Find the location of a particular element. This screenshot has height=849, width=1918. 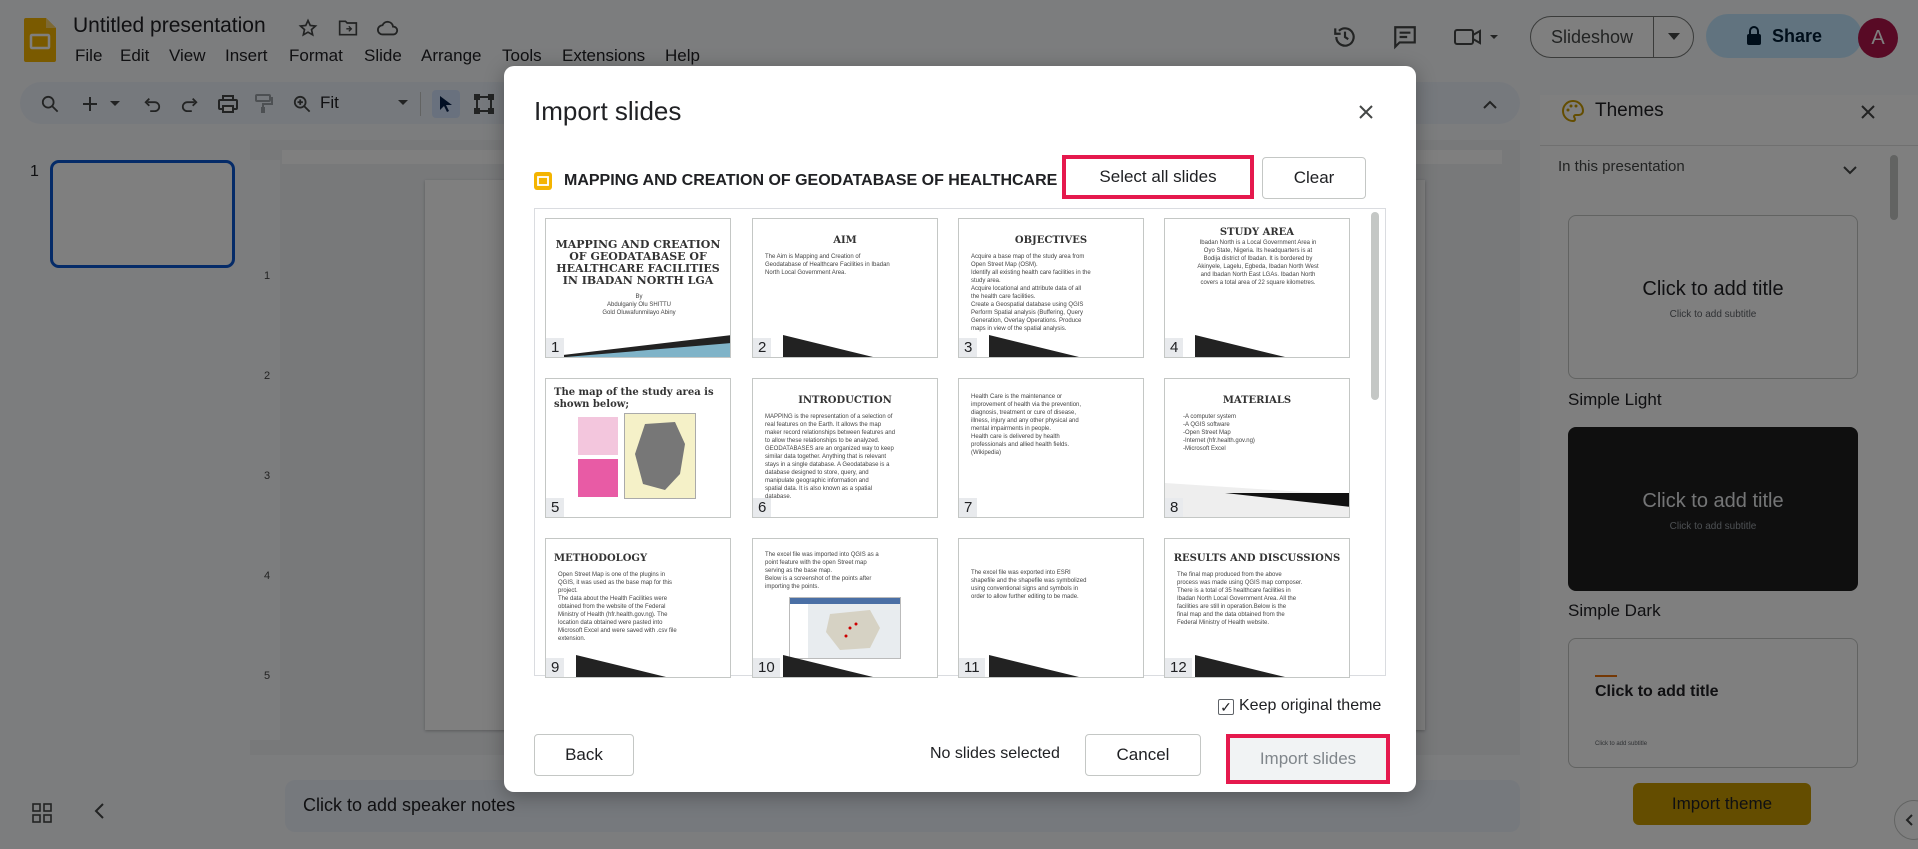

slide-option-number: 9 is located at coordinates (555, 667).